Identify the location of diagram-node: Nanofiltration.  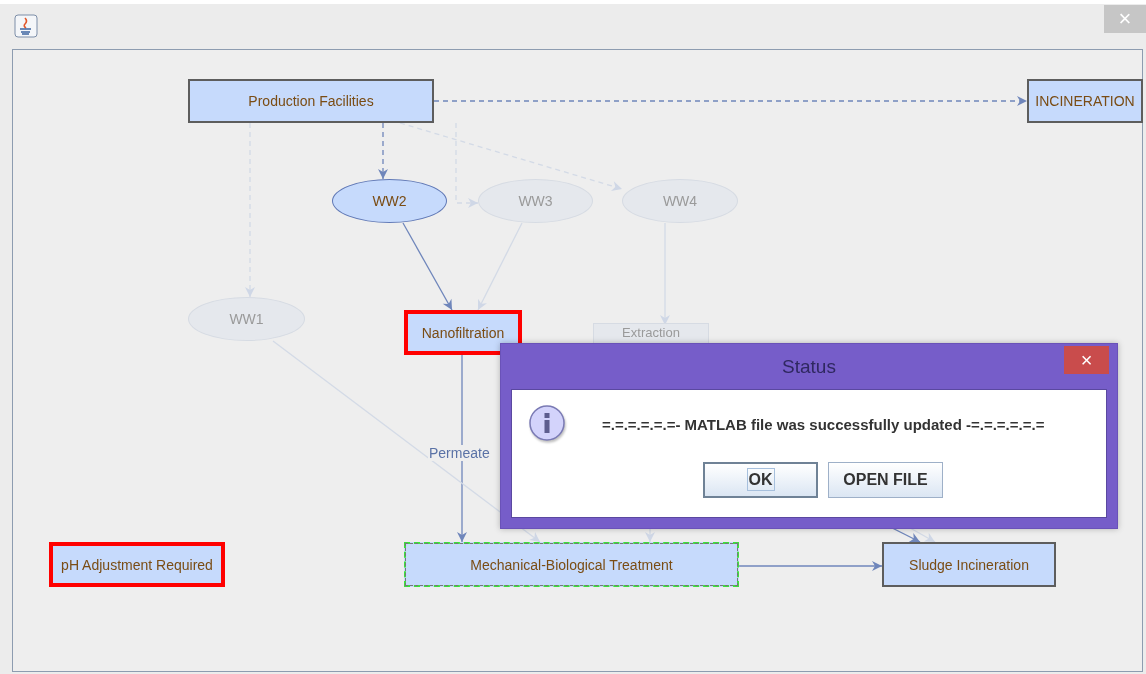
(463, 332).